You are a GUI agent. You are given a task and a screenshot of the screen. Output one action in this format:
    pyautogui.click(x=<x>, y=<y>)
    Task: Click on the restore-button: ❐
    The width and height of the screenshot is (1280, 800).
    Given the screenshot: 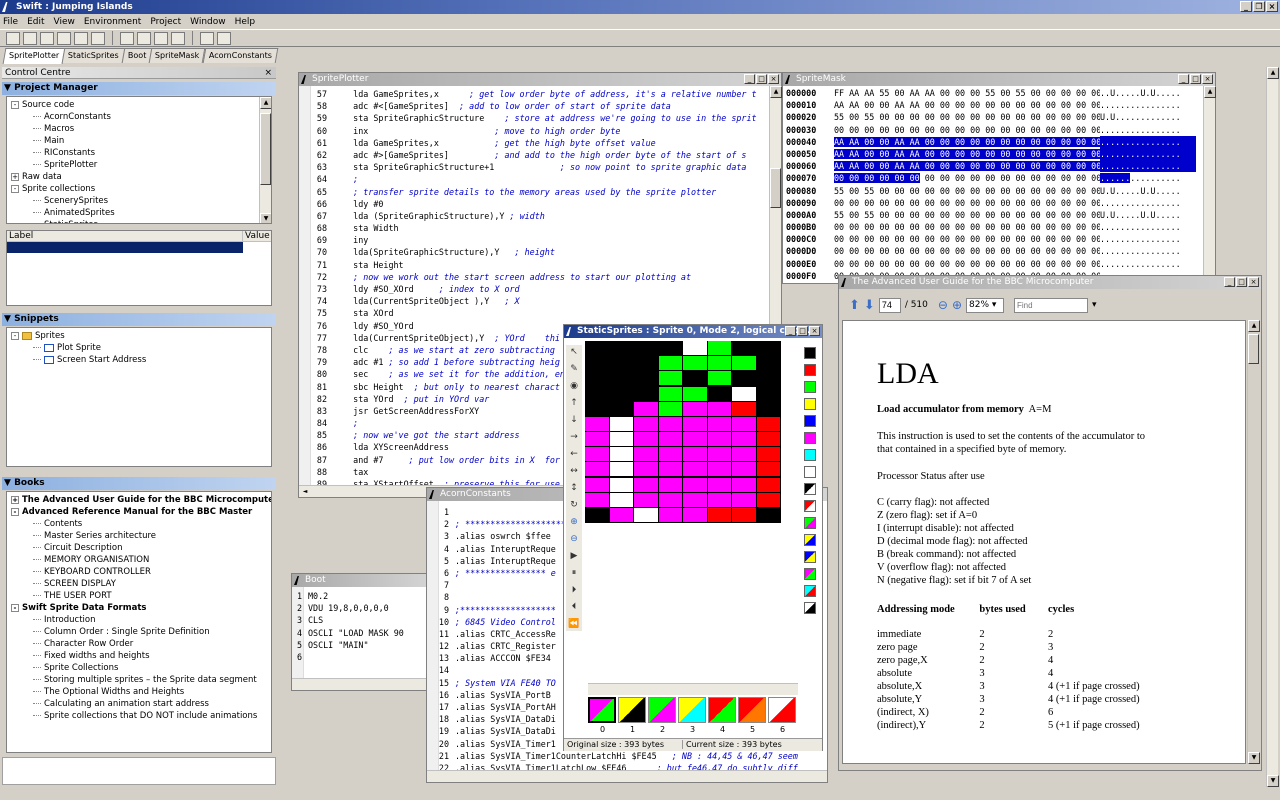 What is the action you would take?
    pyautogui.click(x=1259, y=6)
    